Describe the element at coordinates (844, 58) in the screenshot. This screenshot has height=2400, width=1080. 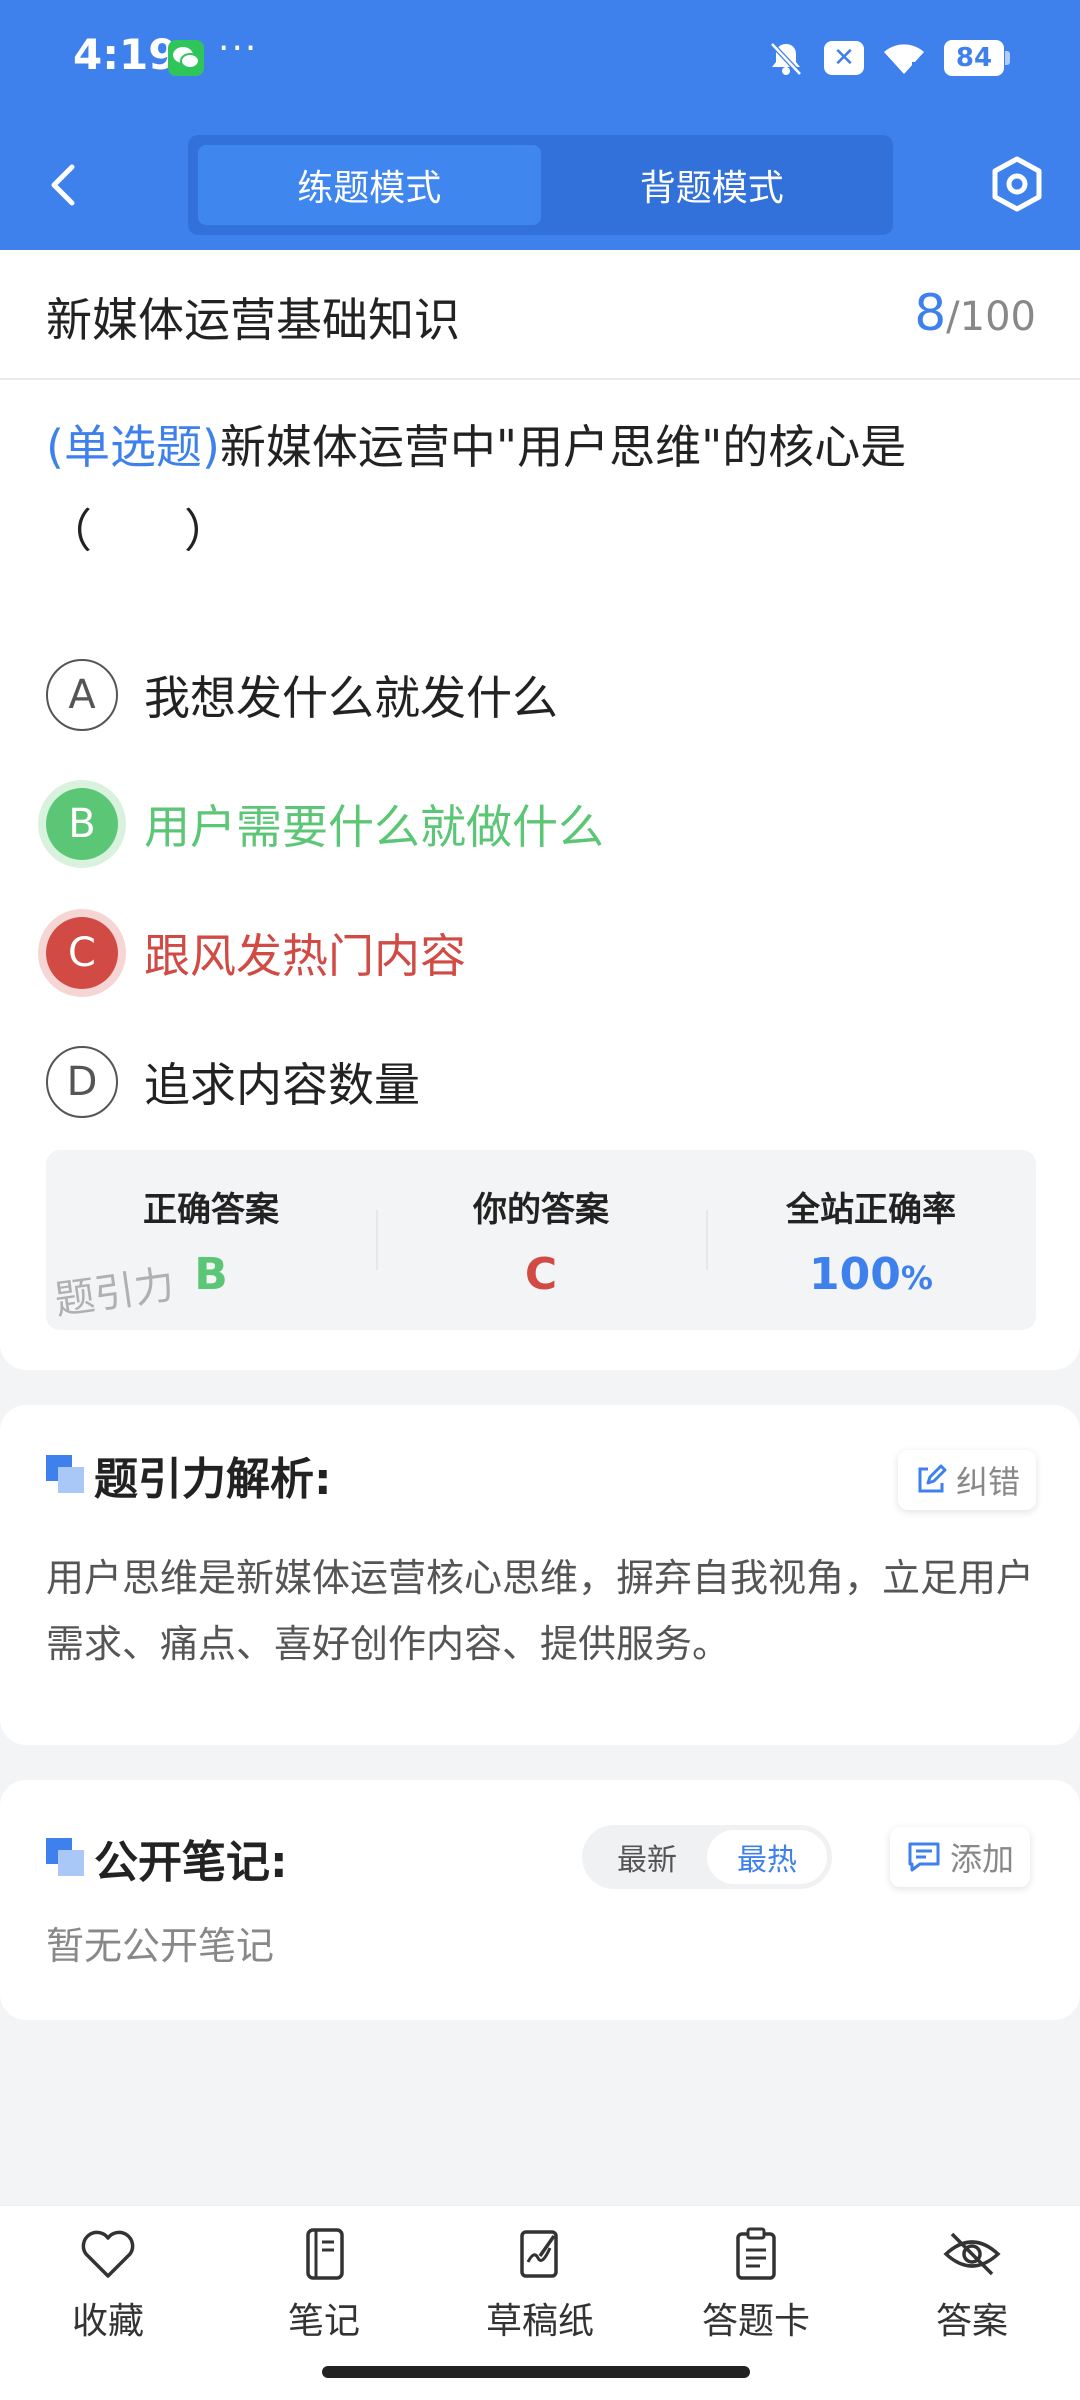
I see `close-badge-icon: ✕` at that location.